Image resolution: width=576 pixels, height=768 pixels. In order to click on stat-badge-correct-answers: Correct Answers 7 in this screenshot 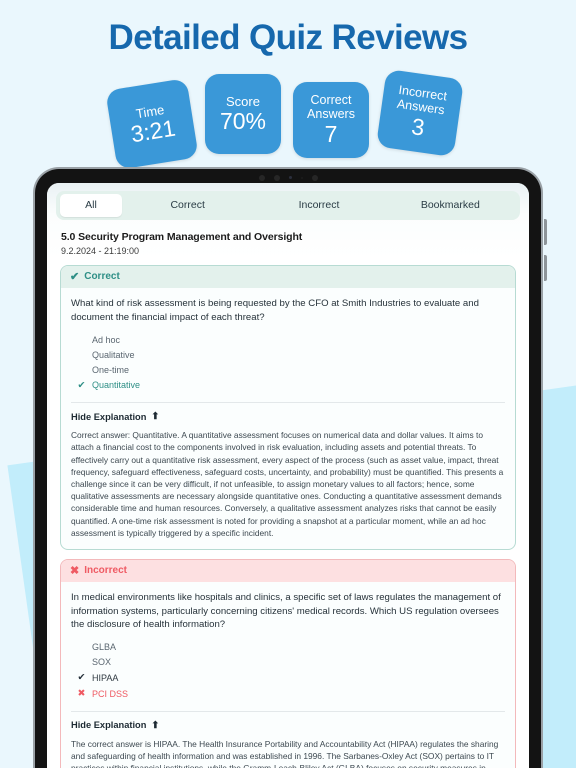, I will do `click(331, 120)`.